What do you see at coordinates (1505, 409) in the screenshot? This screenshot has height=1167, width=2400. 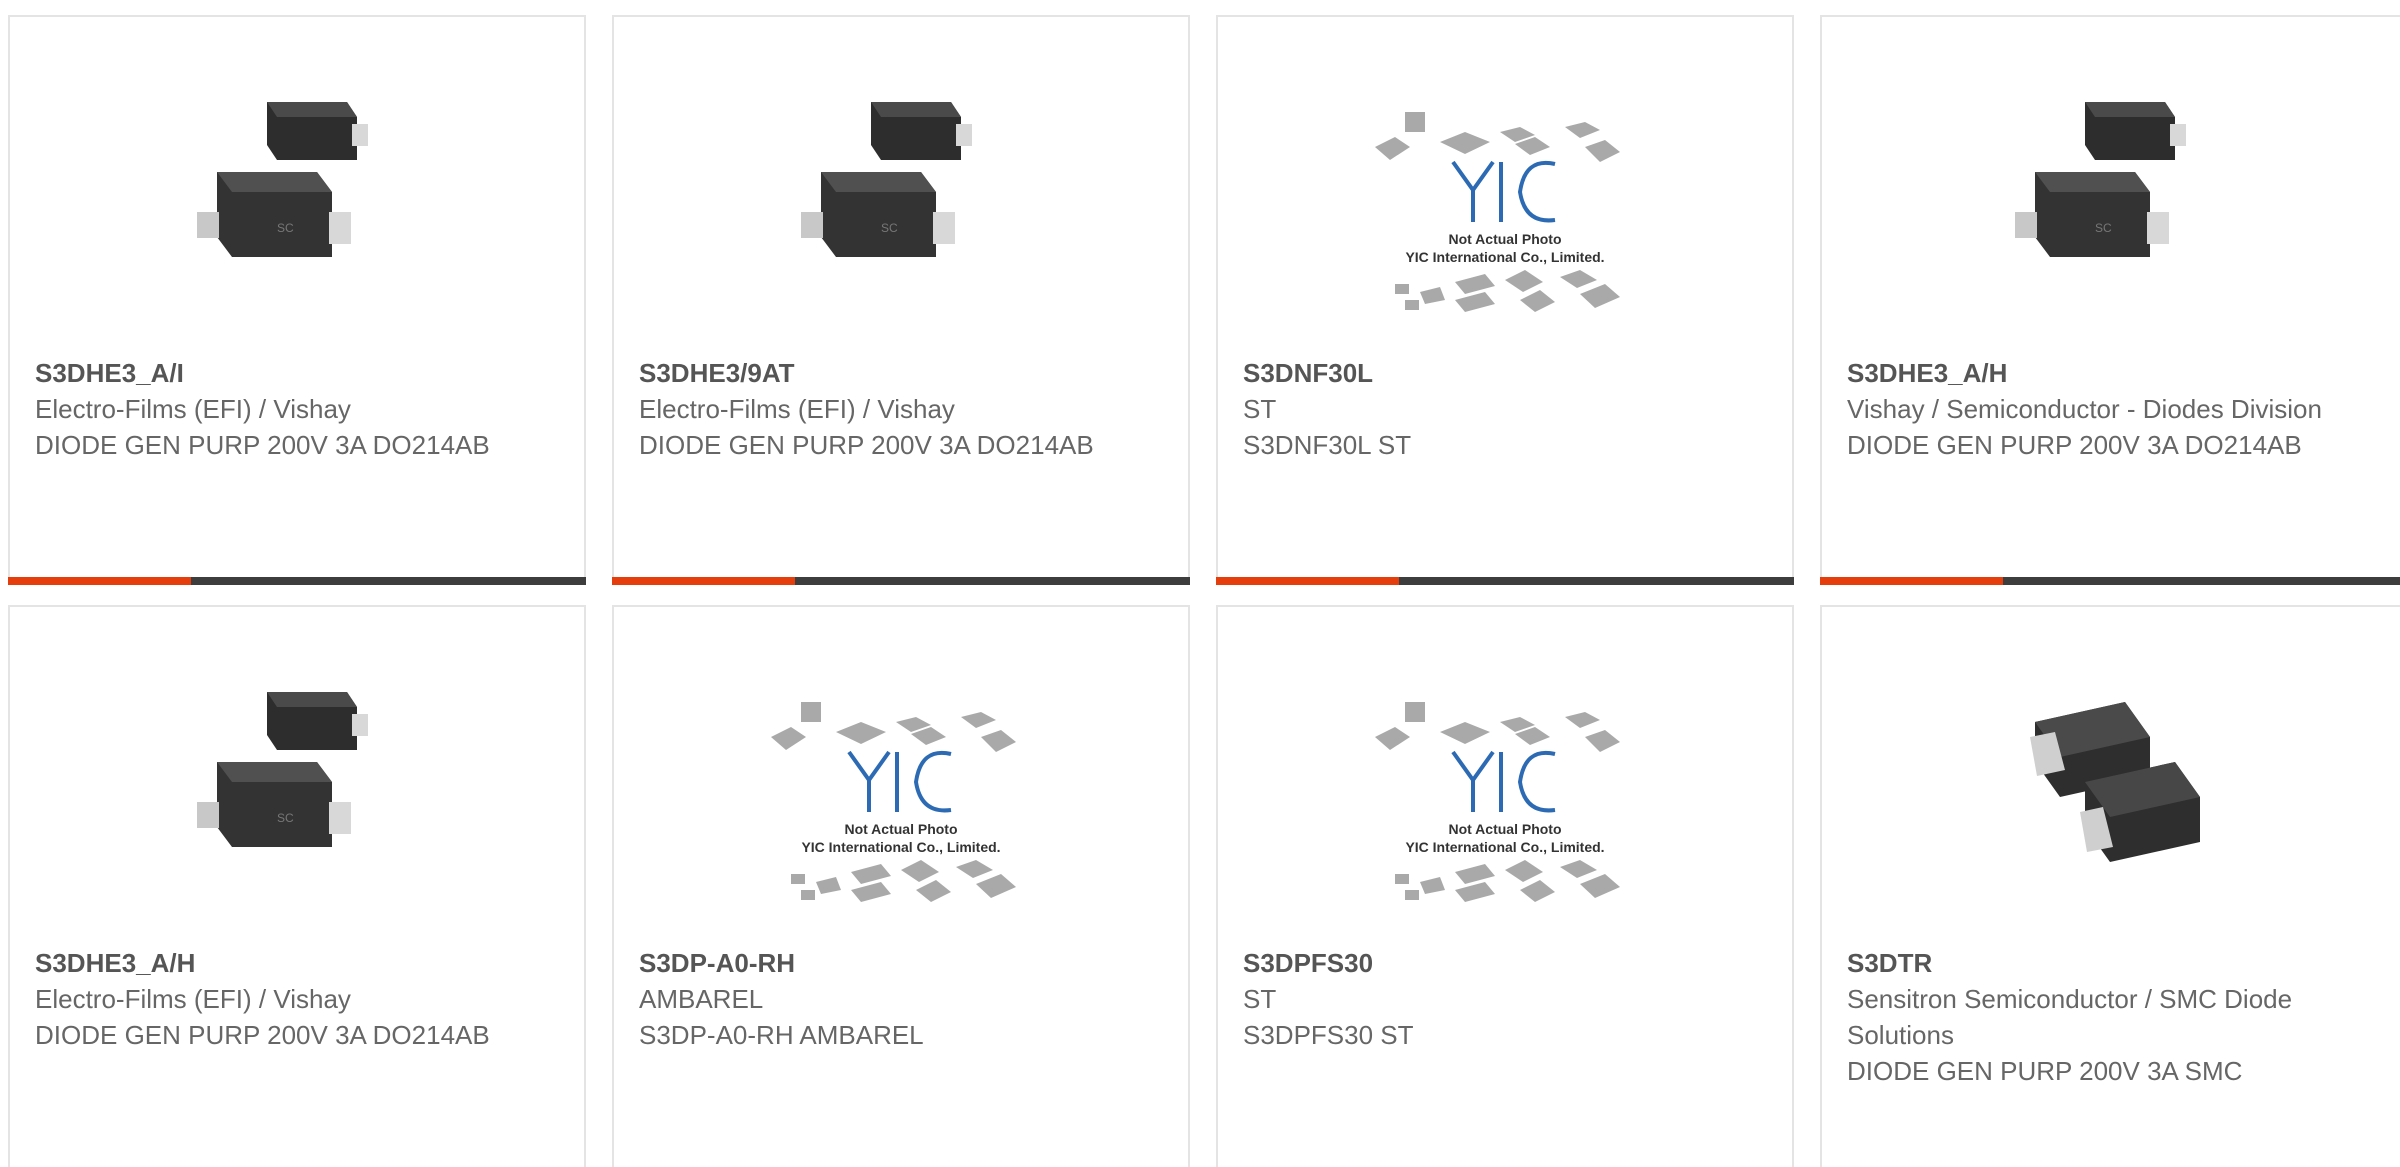 I see `product-info: S3DNF30L ST S3DNF30L ST` at bounding box center [1505, 409].